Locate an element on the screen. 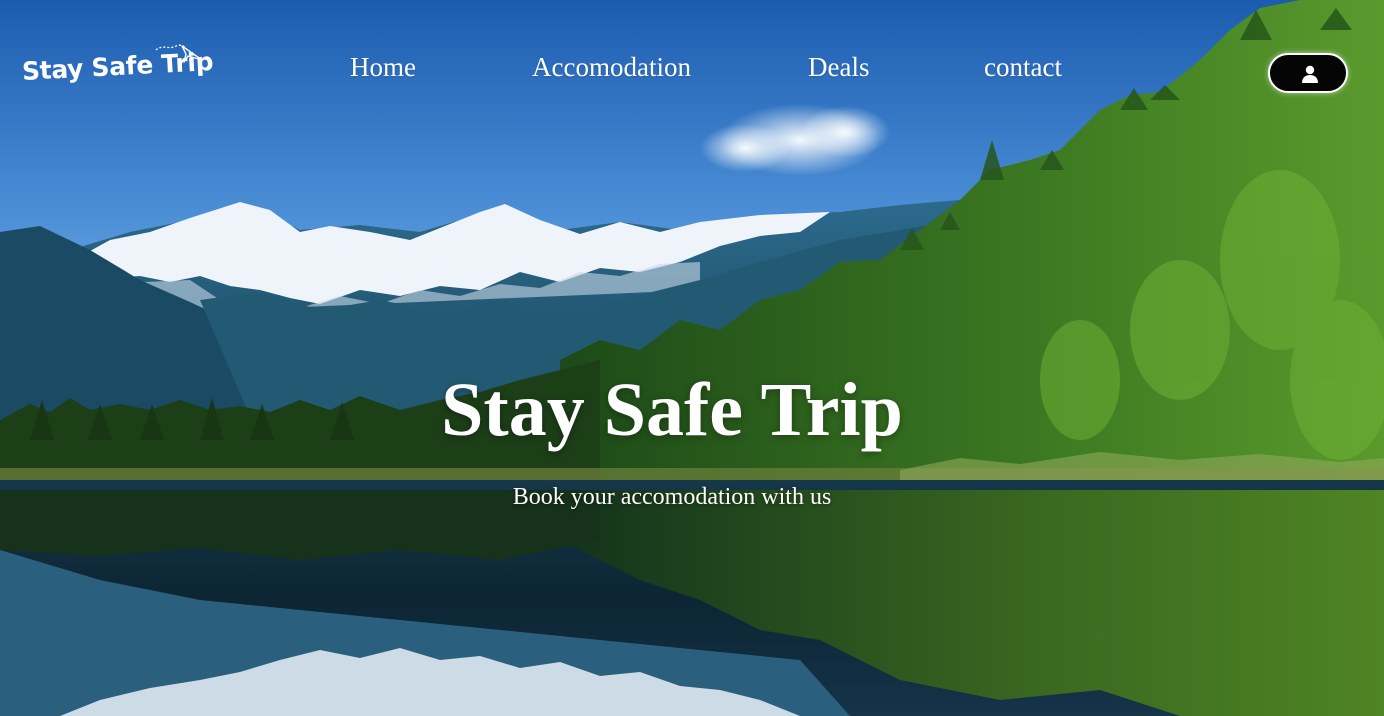 This screenshot has width=1384, height=716. user-account-button is located at coordinates (1308, 73).